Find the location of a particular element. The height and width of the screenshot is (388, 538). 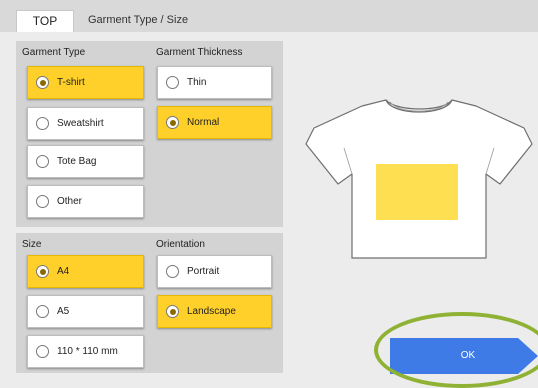

option-normal: Normal is located at coordinates (214, 122).